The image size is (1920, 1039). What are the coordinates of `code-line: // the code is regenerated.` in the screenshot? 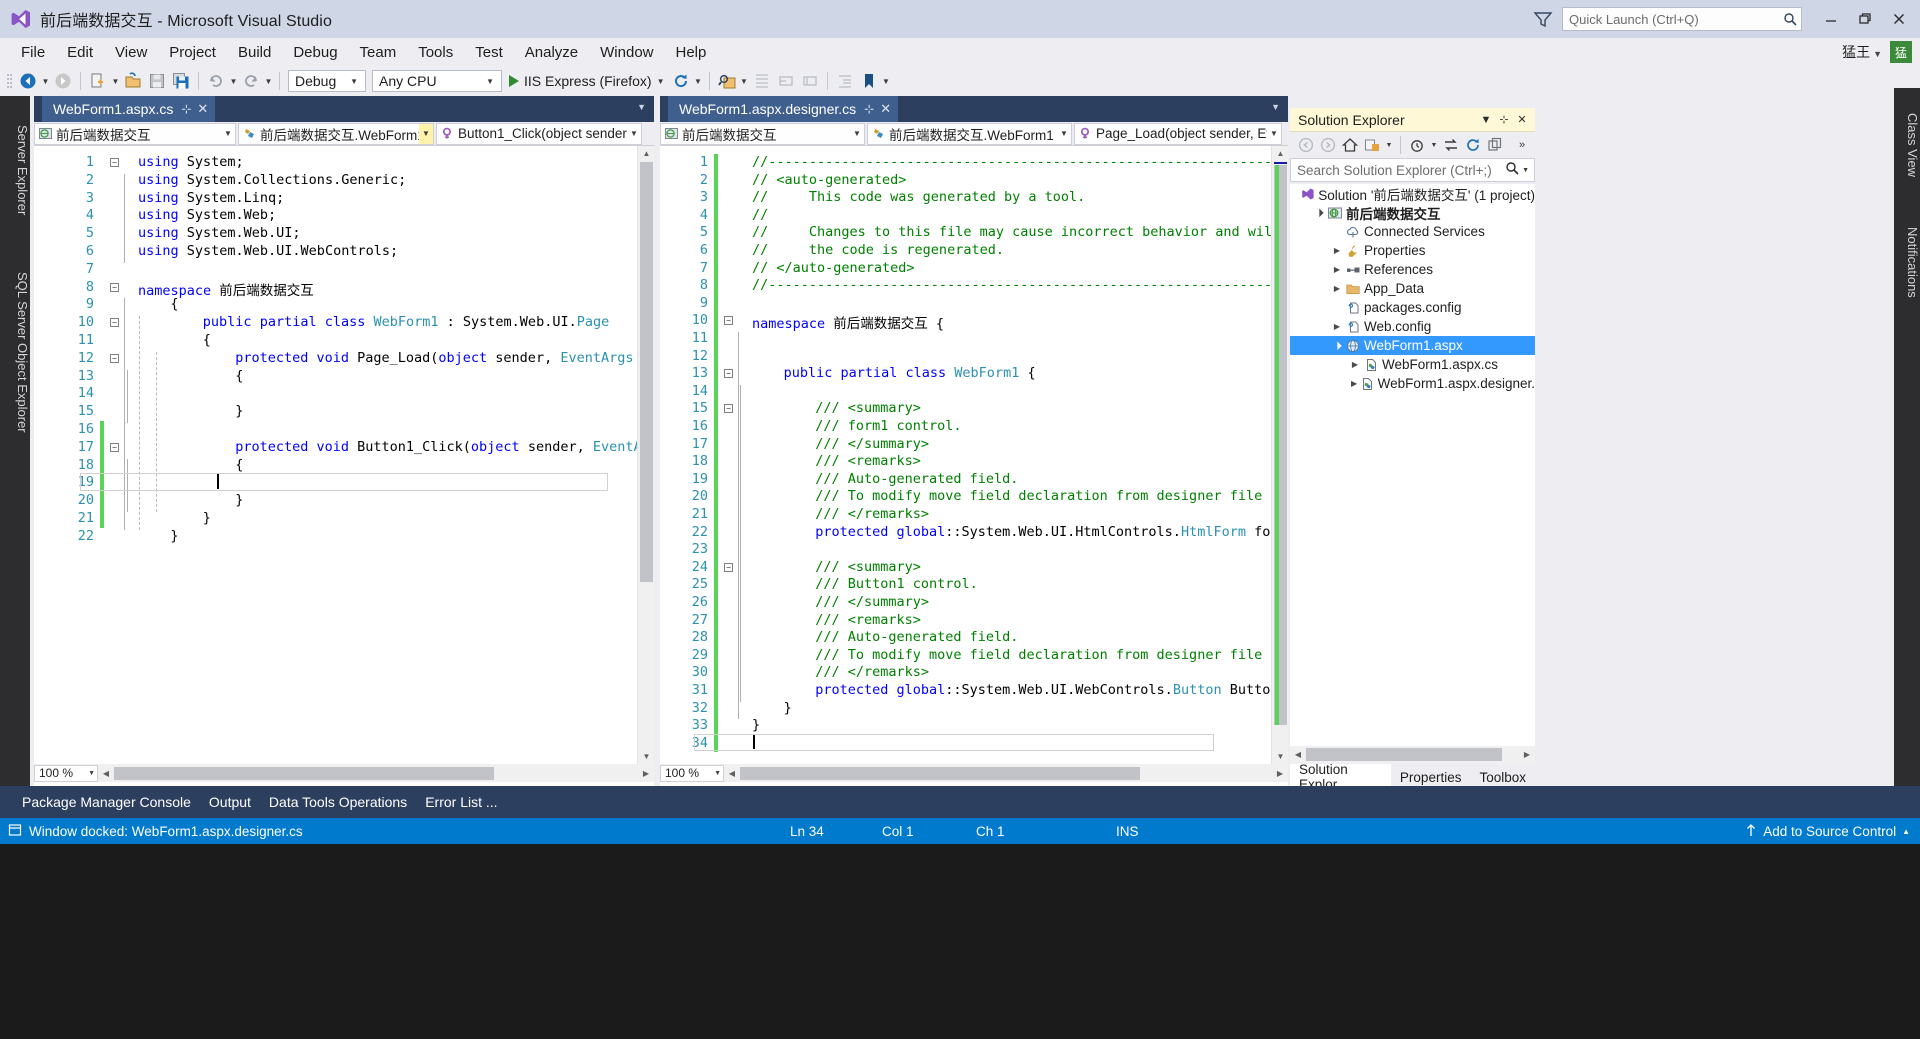 It's located at (878, 250).